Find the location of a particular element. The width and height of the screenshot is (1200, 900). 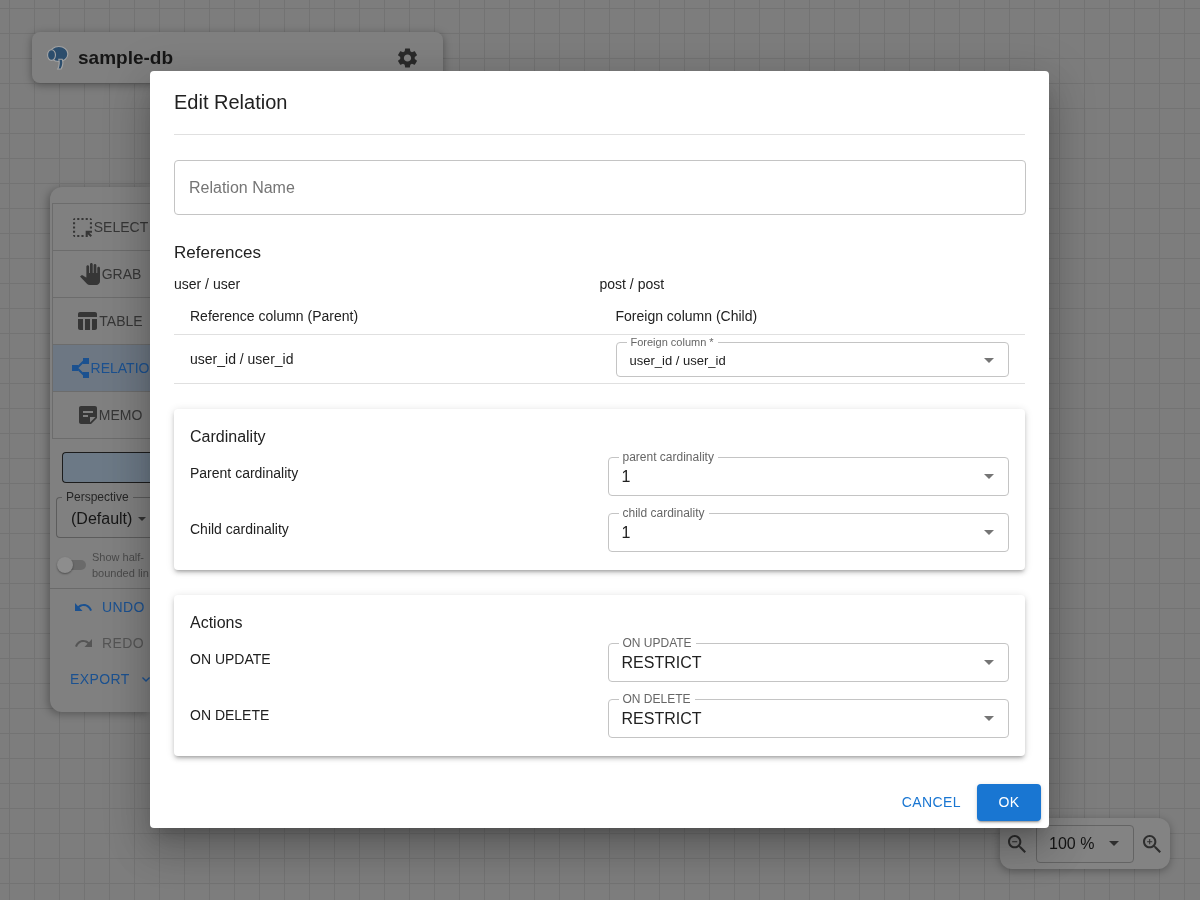

cardinality-select: child cardinality 1 is located at coordinates (808, 529).